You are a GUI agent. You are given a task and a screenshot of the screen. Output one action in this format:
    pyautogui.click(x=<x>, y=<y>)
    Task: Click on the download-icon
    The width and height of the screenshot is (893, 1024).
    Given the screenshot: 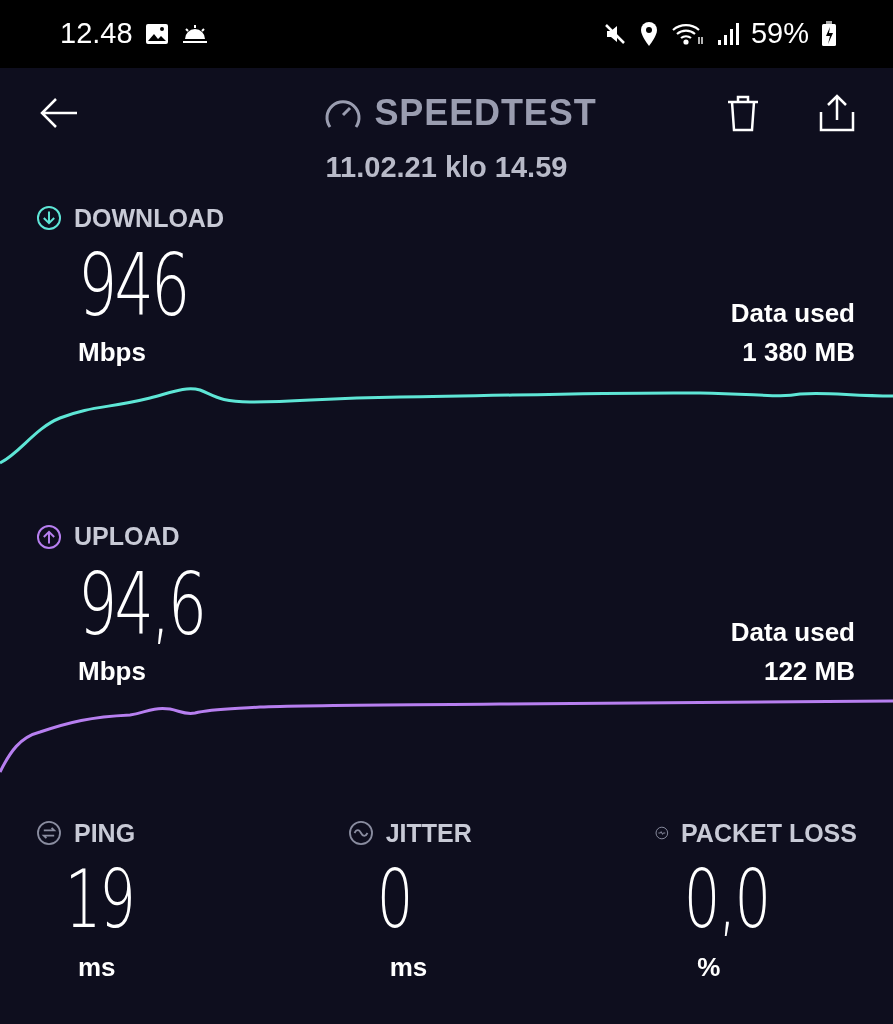 What is the action you would take?
    pyautogui.click(x=49, y=218)
    